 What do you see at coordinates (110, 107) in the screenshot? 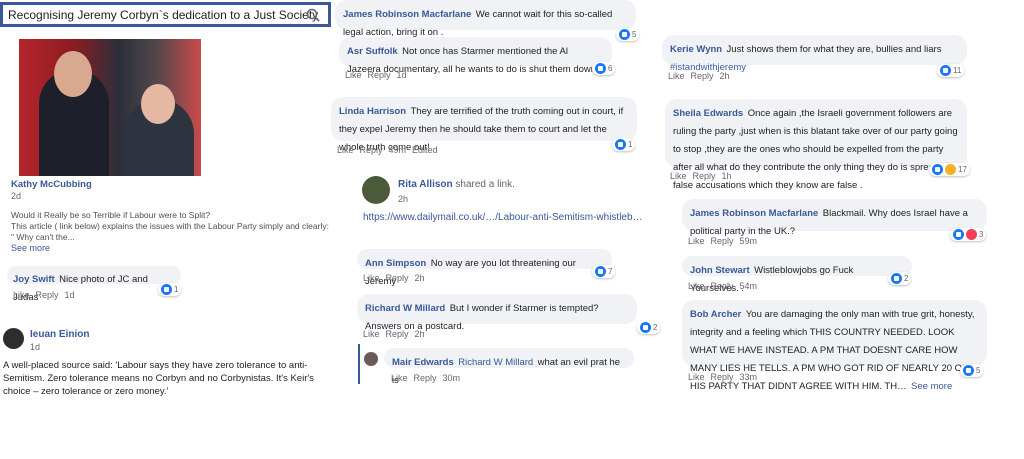
I see `post-photo` at bounding box center [110, 107].